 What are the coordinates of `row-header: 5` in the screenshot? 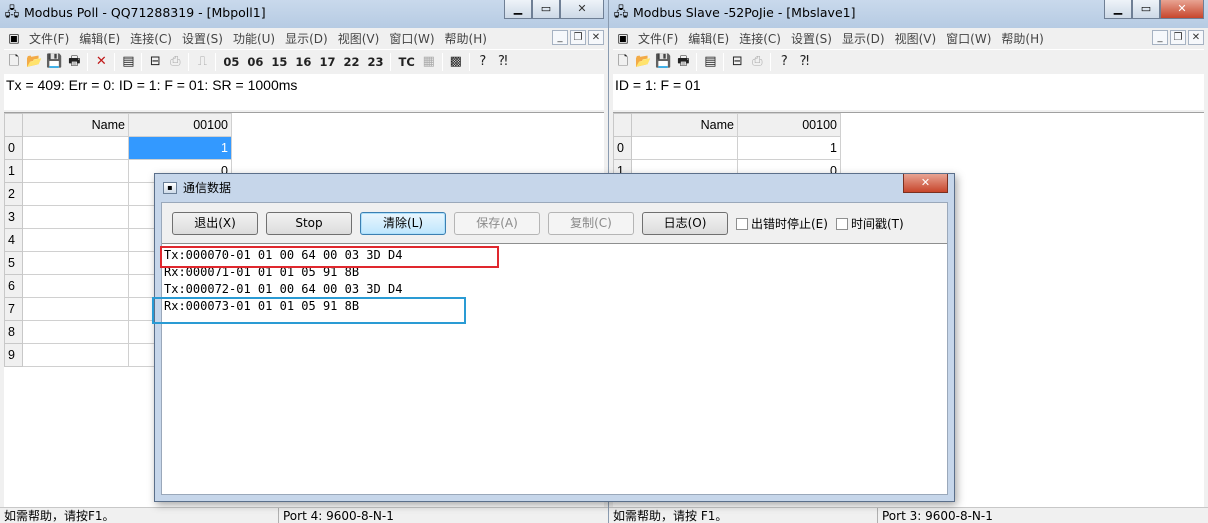 It's located at (13, 263).